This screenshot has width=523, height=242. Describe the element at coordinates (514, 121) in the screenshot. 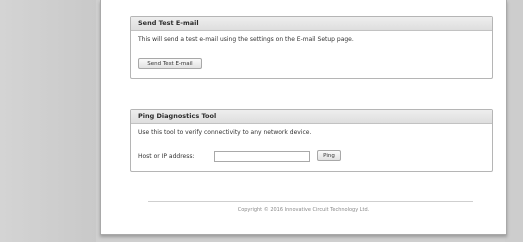

I see `background-right` at that location.